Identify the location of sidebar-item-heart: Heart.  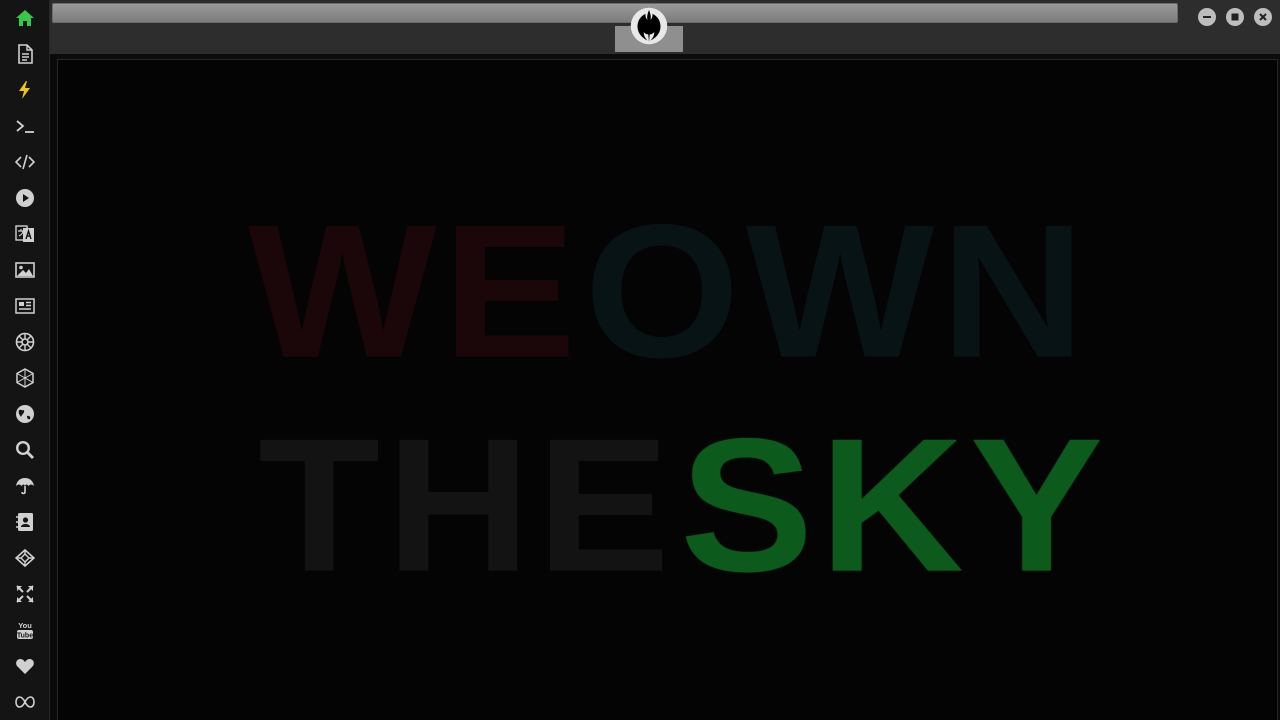
(25, 666).